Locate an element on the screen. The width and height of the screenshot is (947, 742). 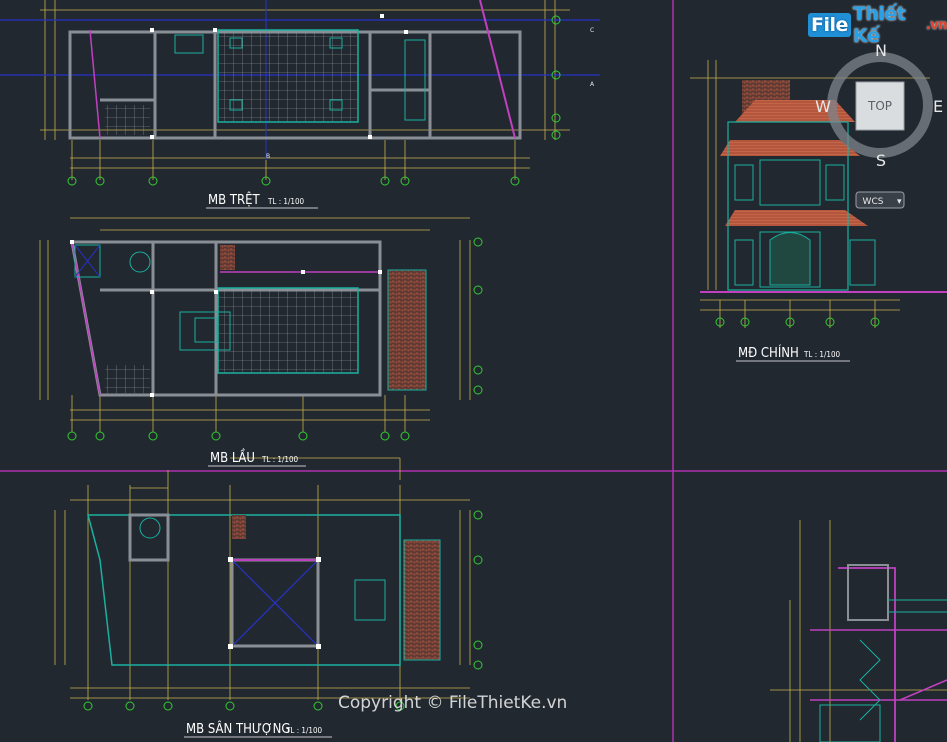
svg-text: C is located at coordinates (592, 30).